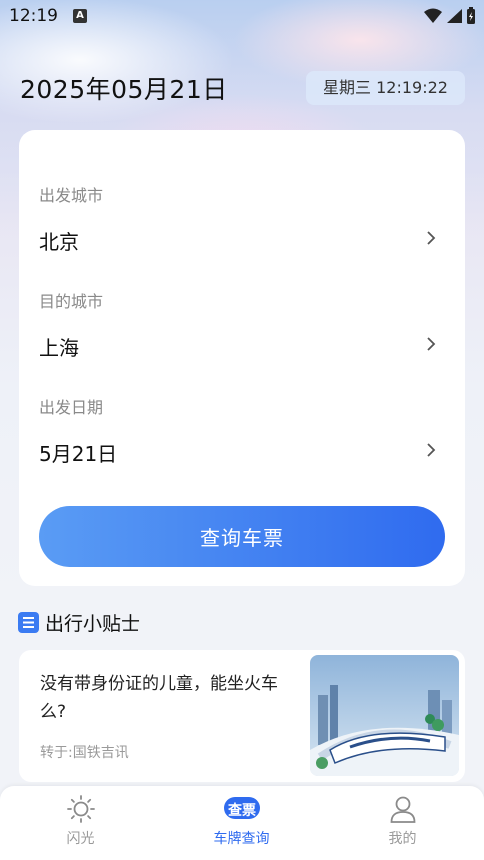 This screenshot has width=484, height=860. What do you see at coordinates (81, 809) in the screenshot?
I see `sun-icon` at bounding box center [81, 809].